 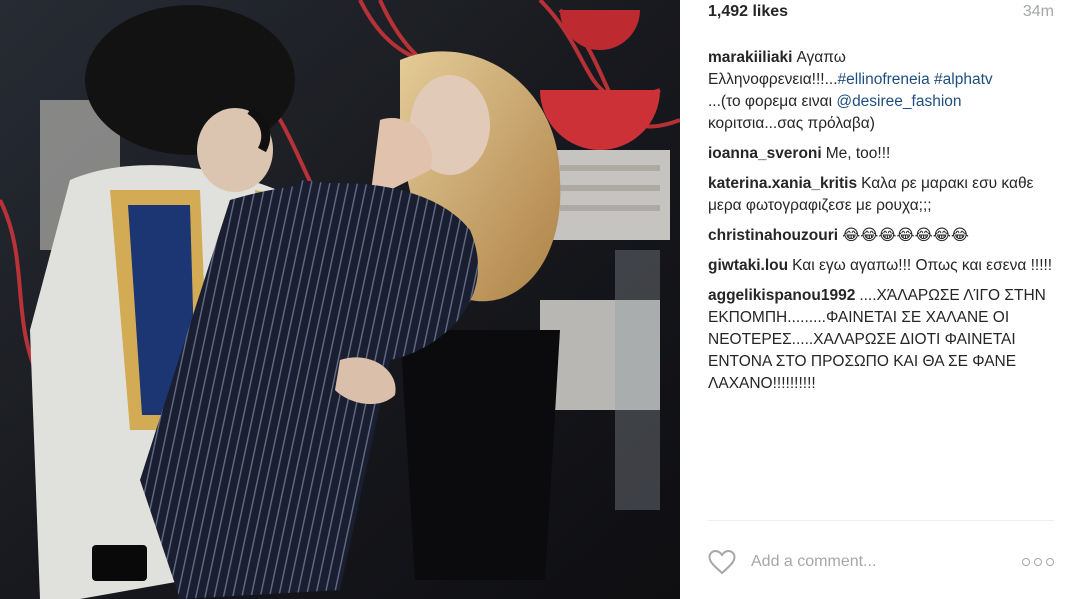 What do you see at coordinates (881, 520) in the screenshot?
I see `divider` at bounding box center [881, 520].